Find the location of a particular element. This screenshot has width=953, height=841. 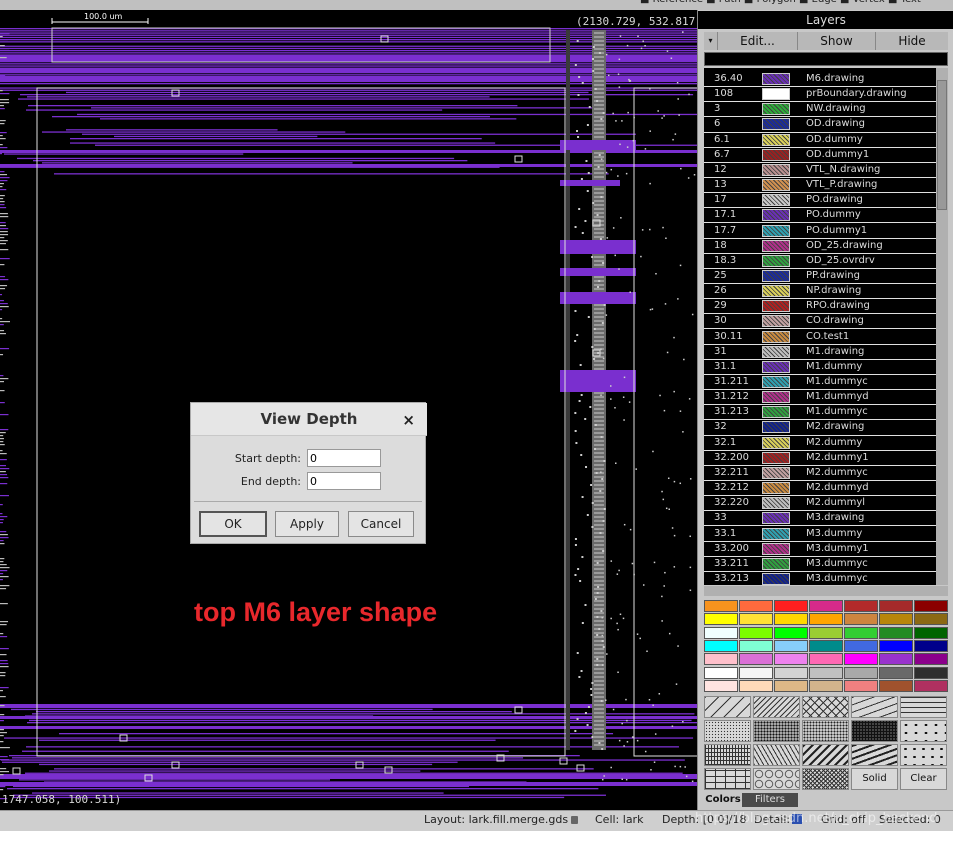

layer-row: 31.213 M1.dummyc is located at coordinates (820, 413).